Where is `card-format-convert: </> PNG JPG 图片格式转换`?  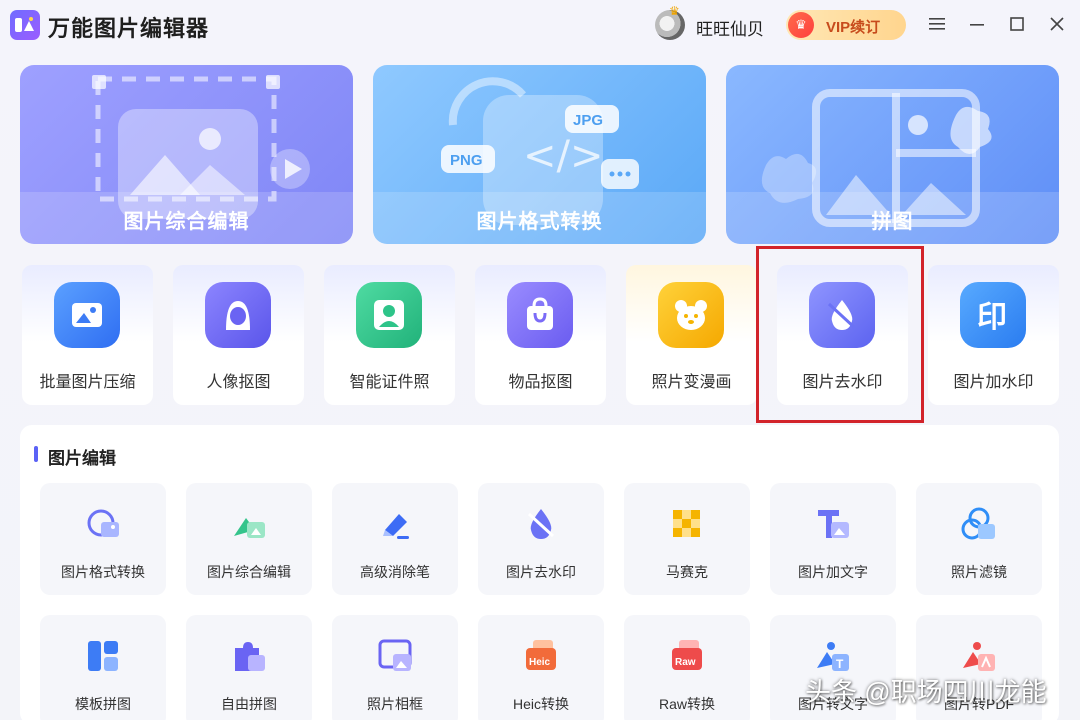
card-format-convert: </> PNG JPG 图片格式转换 is located at coordinates (539, 154).